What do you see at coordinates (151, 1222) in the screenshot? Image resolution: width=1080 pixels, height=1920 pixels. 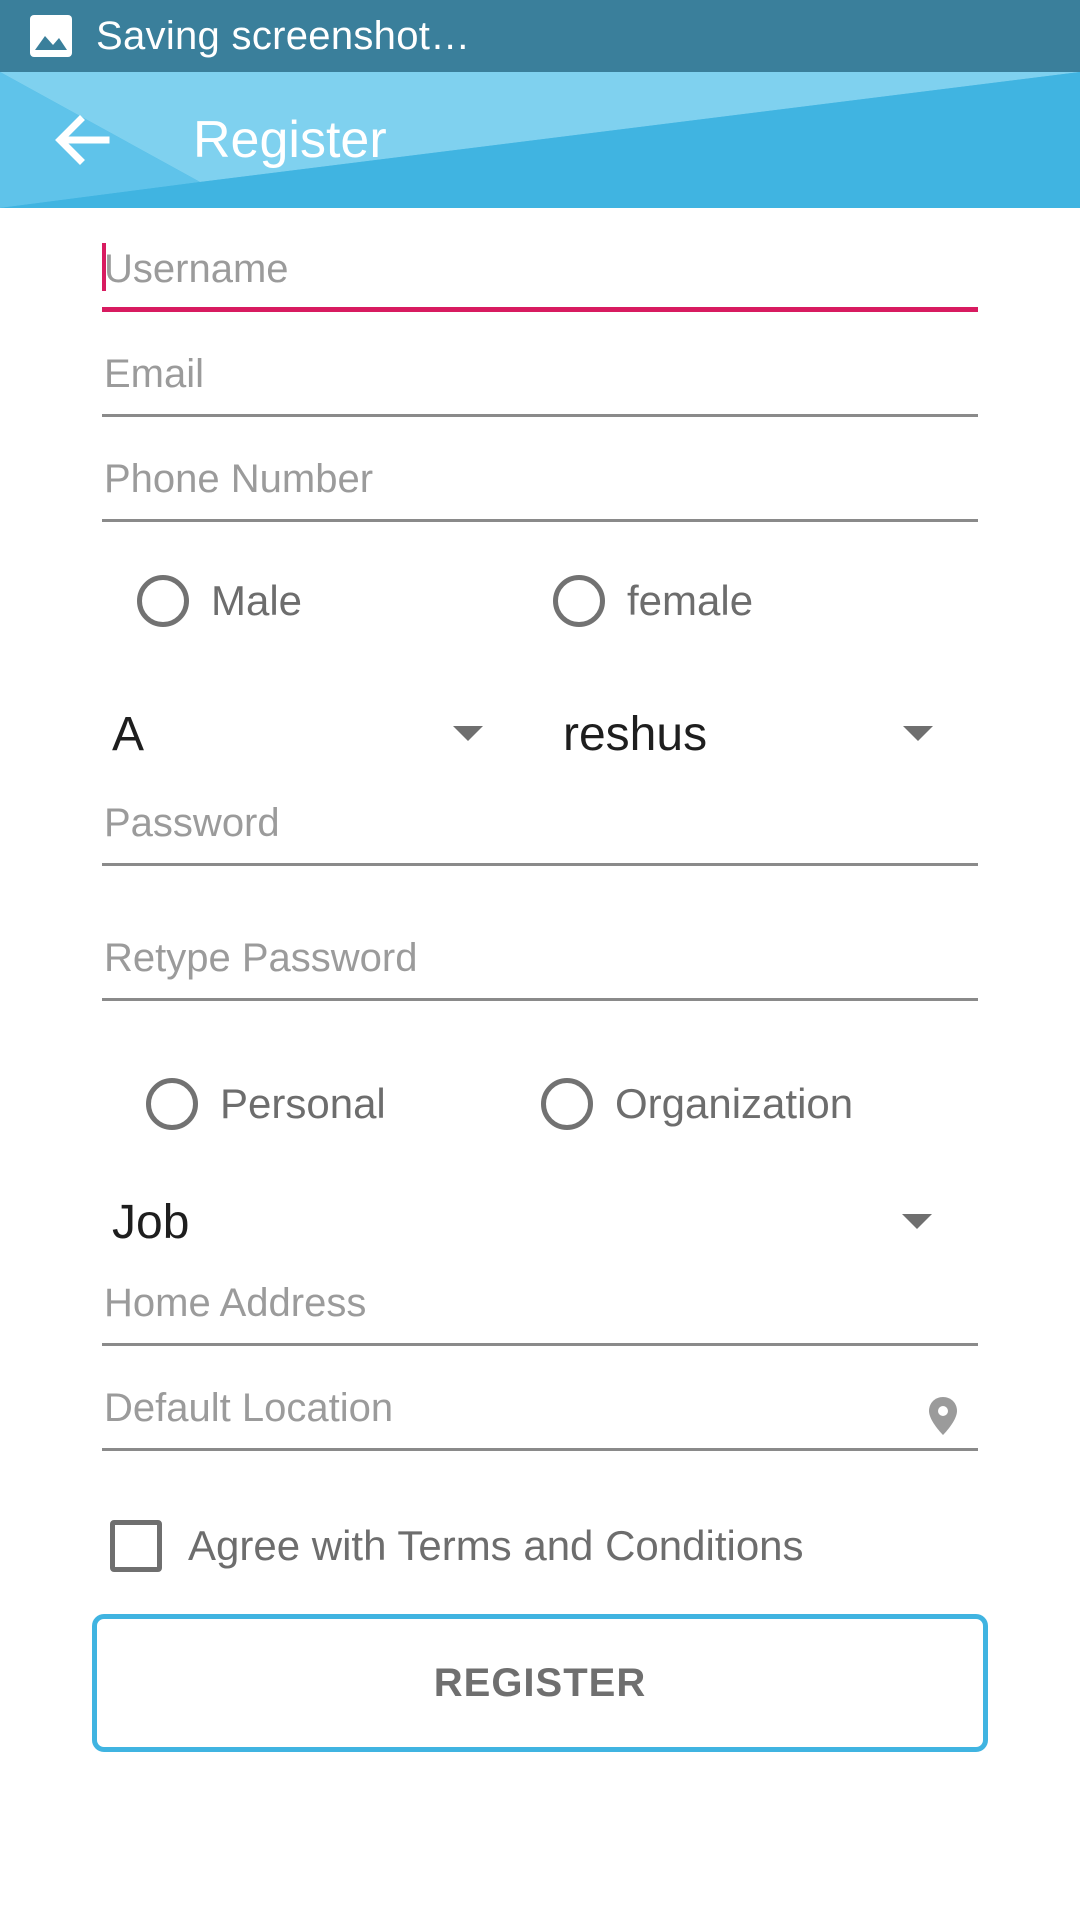 I see `job-spinner-value: Job` at bounding box center [151, 1222].